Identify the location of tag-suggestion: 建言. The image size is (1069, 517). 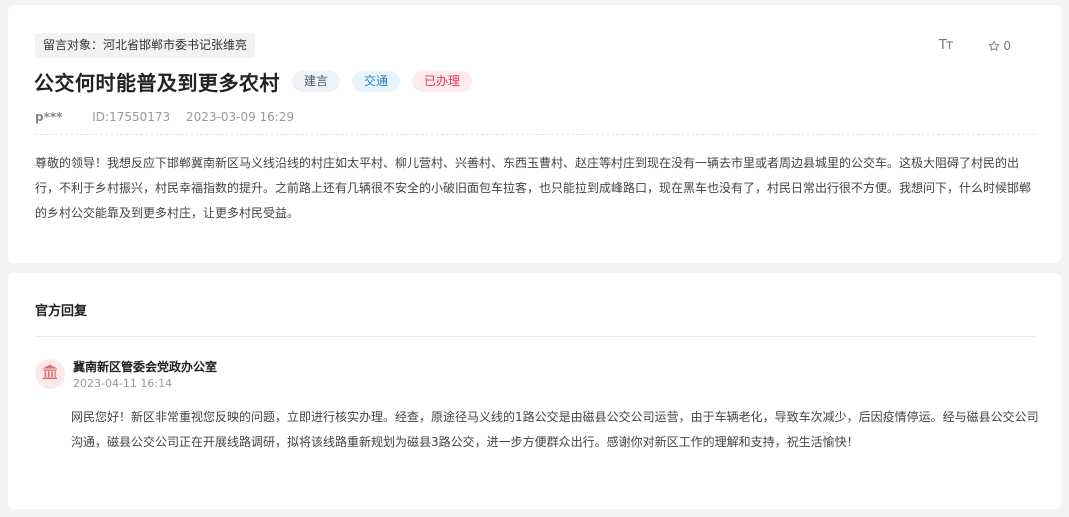
(316, 81).